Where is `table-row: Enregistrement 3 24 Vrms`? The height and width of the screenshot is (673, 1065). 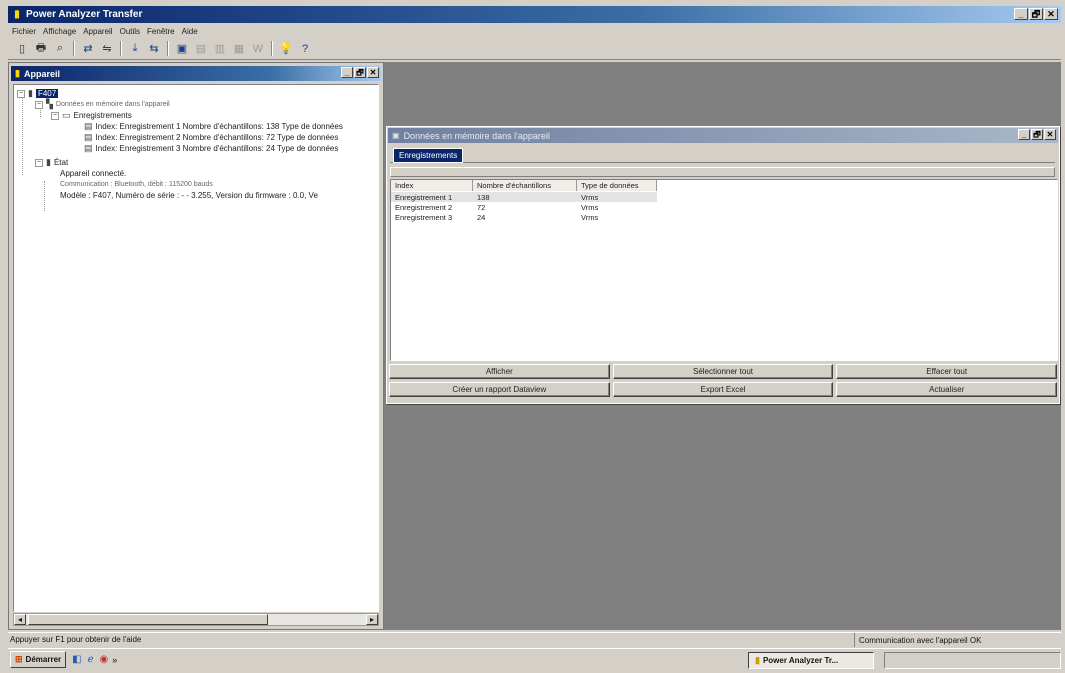
table-row: Enregistrement 3 24 Vrms is located at coordinates (524, 217).